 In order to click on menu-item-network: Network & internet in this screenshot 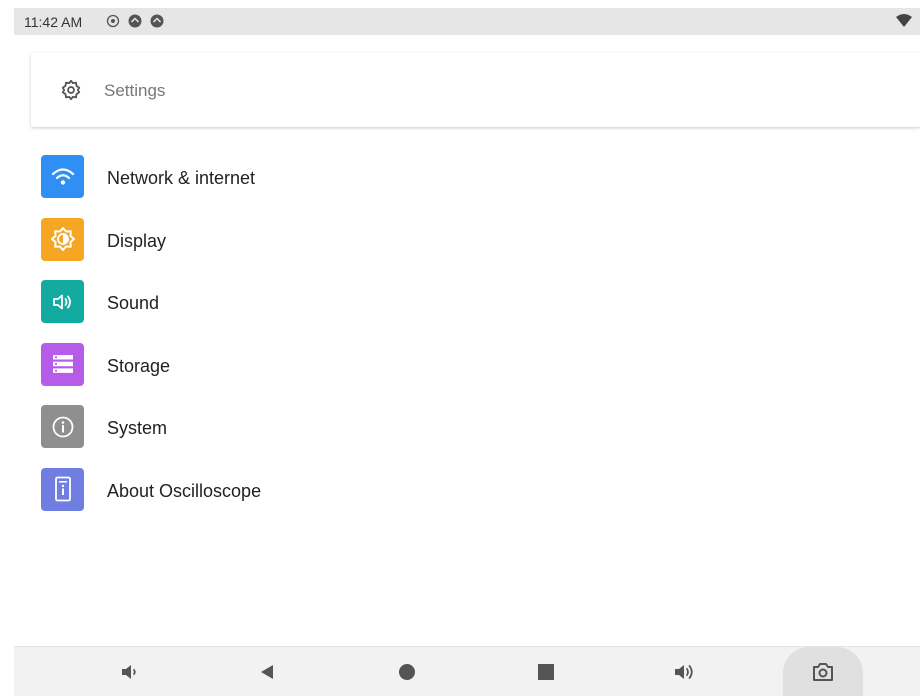, I will do `click(460, 176)`.